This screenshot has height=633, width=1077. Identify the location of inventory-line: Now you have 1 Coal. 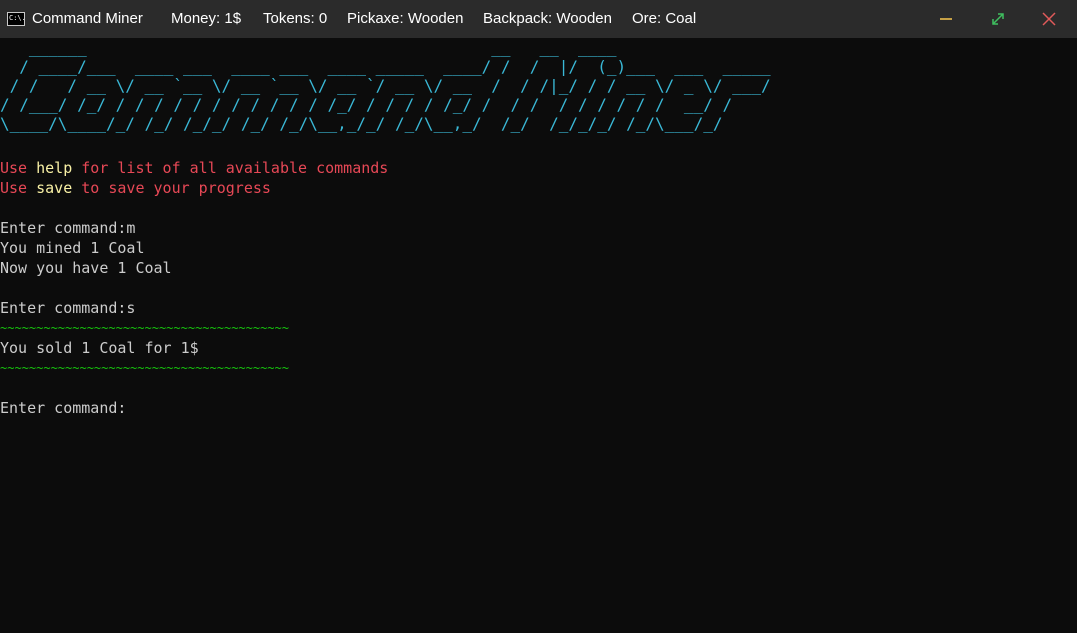
(86, 268).